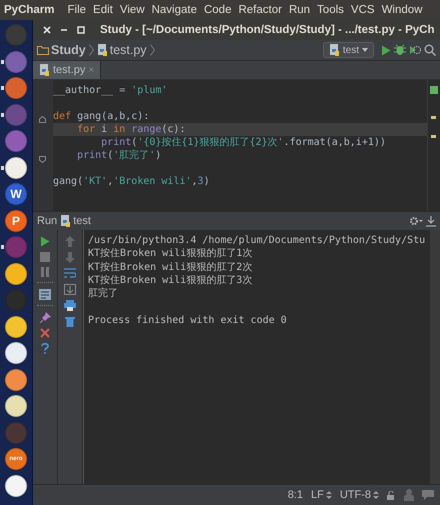 This screenshot has width=440, height=505. I want to click on run-config-label: test, so click(75, 221).